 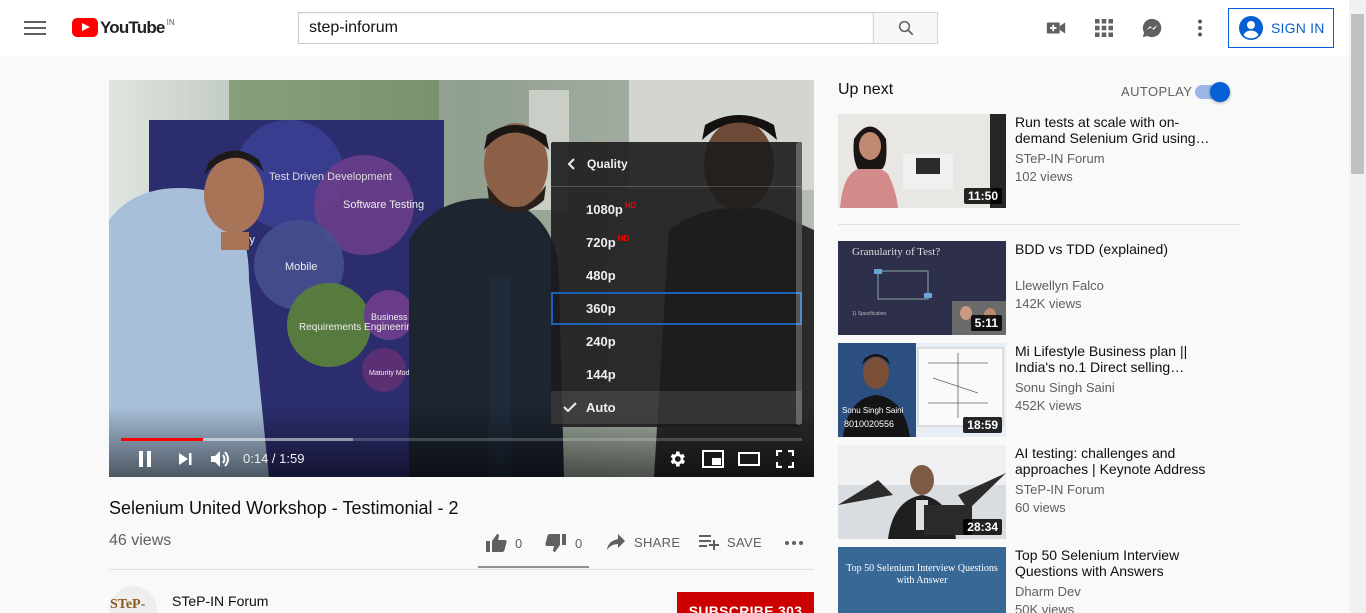 What do you see at coordinates (676, 242) in the screenshot?
I see `quality-option-720p: 720p HD` at bounding box center [676, 242].